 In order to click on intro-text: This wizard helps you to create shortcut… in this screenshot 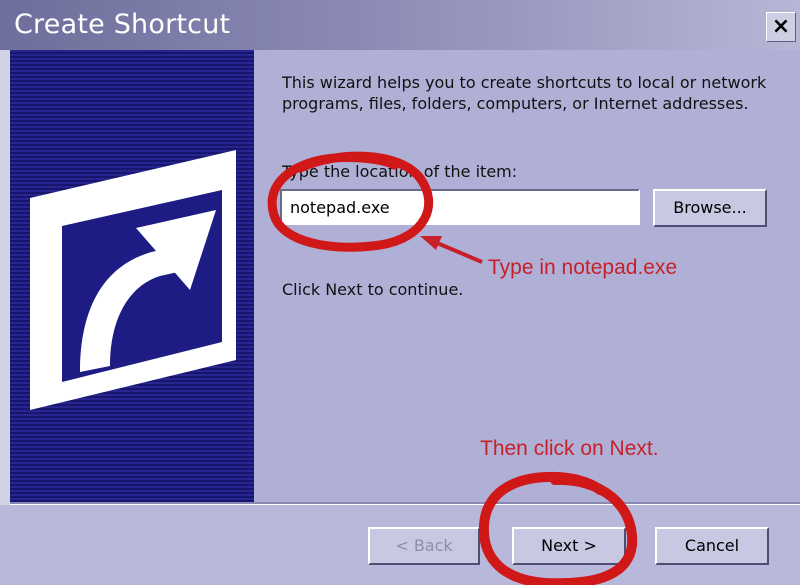, I will do `click(524, 93)`.